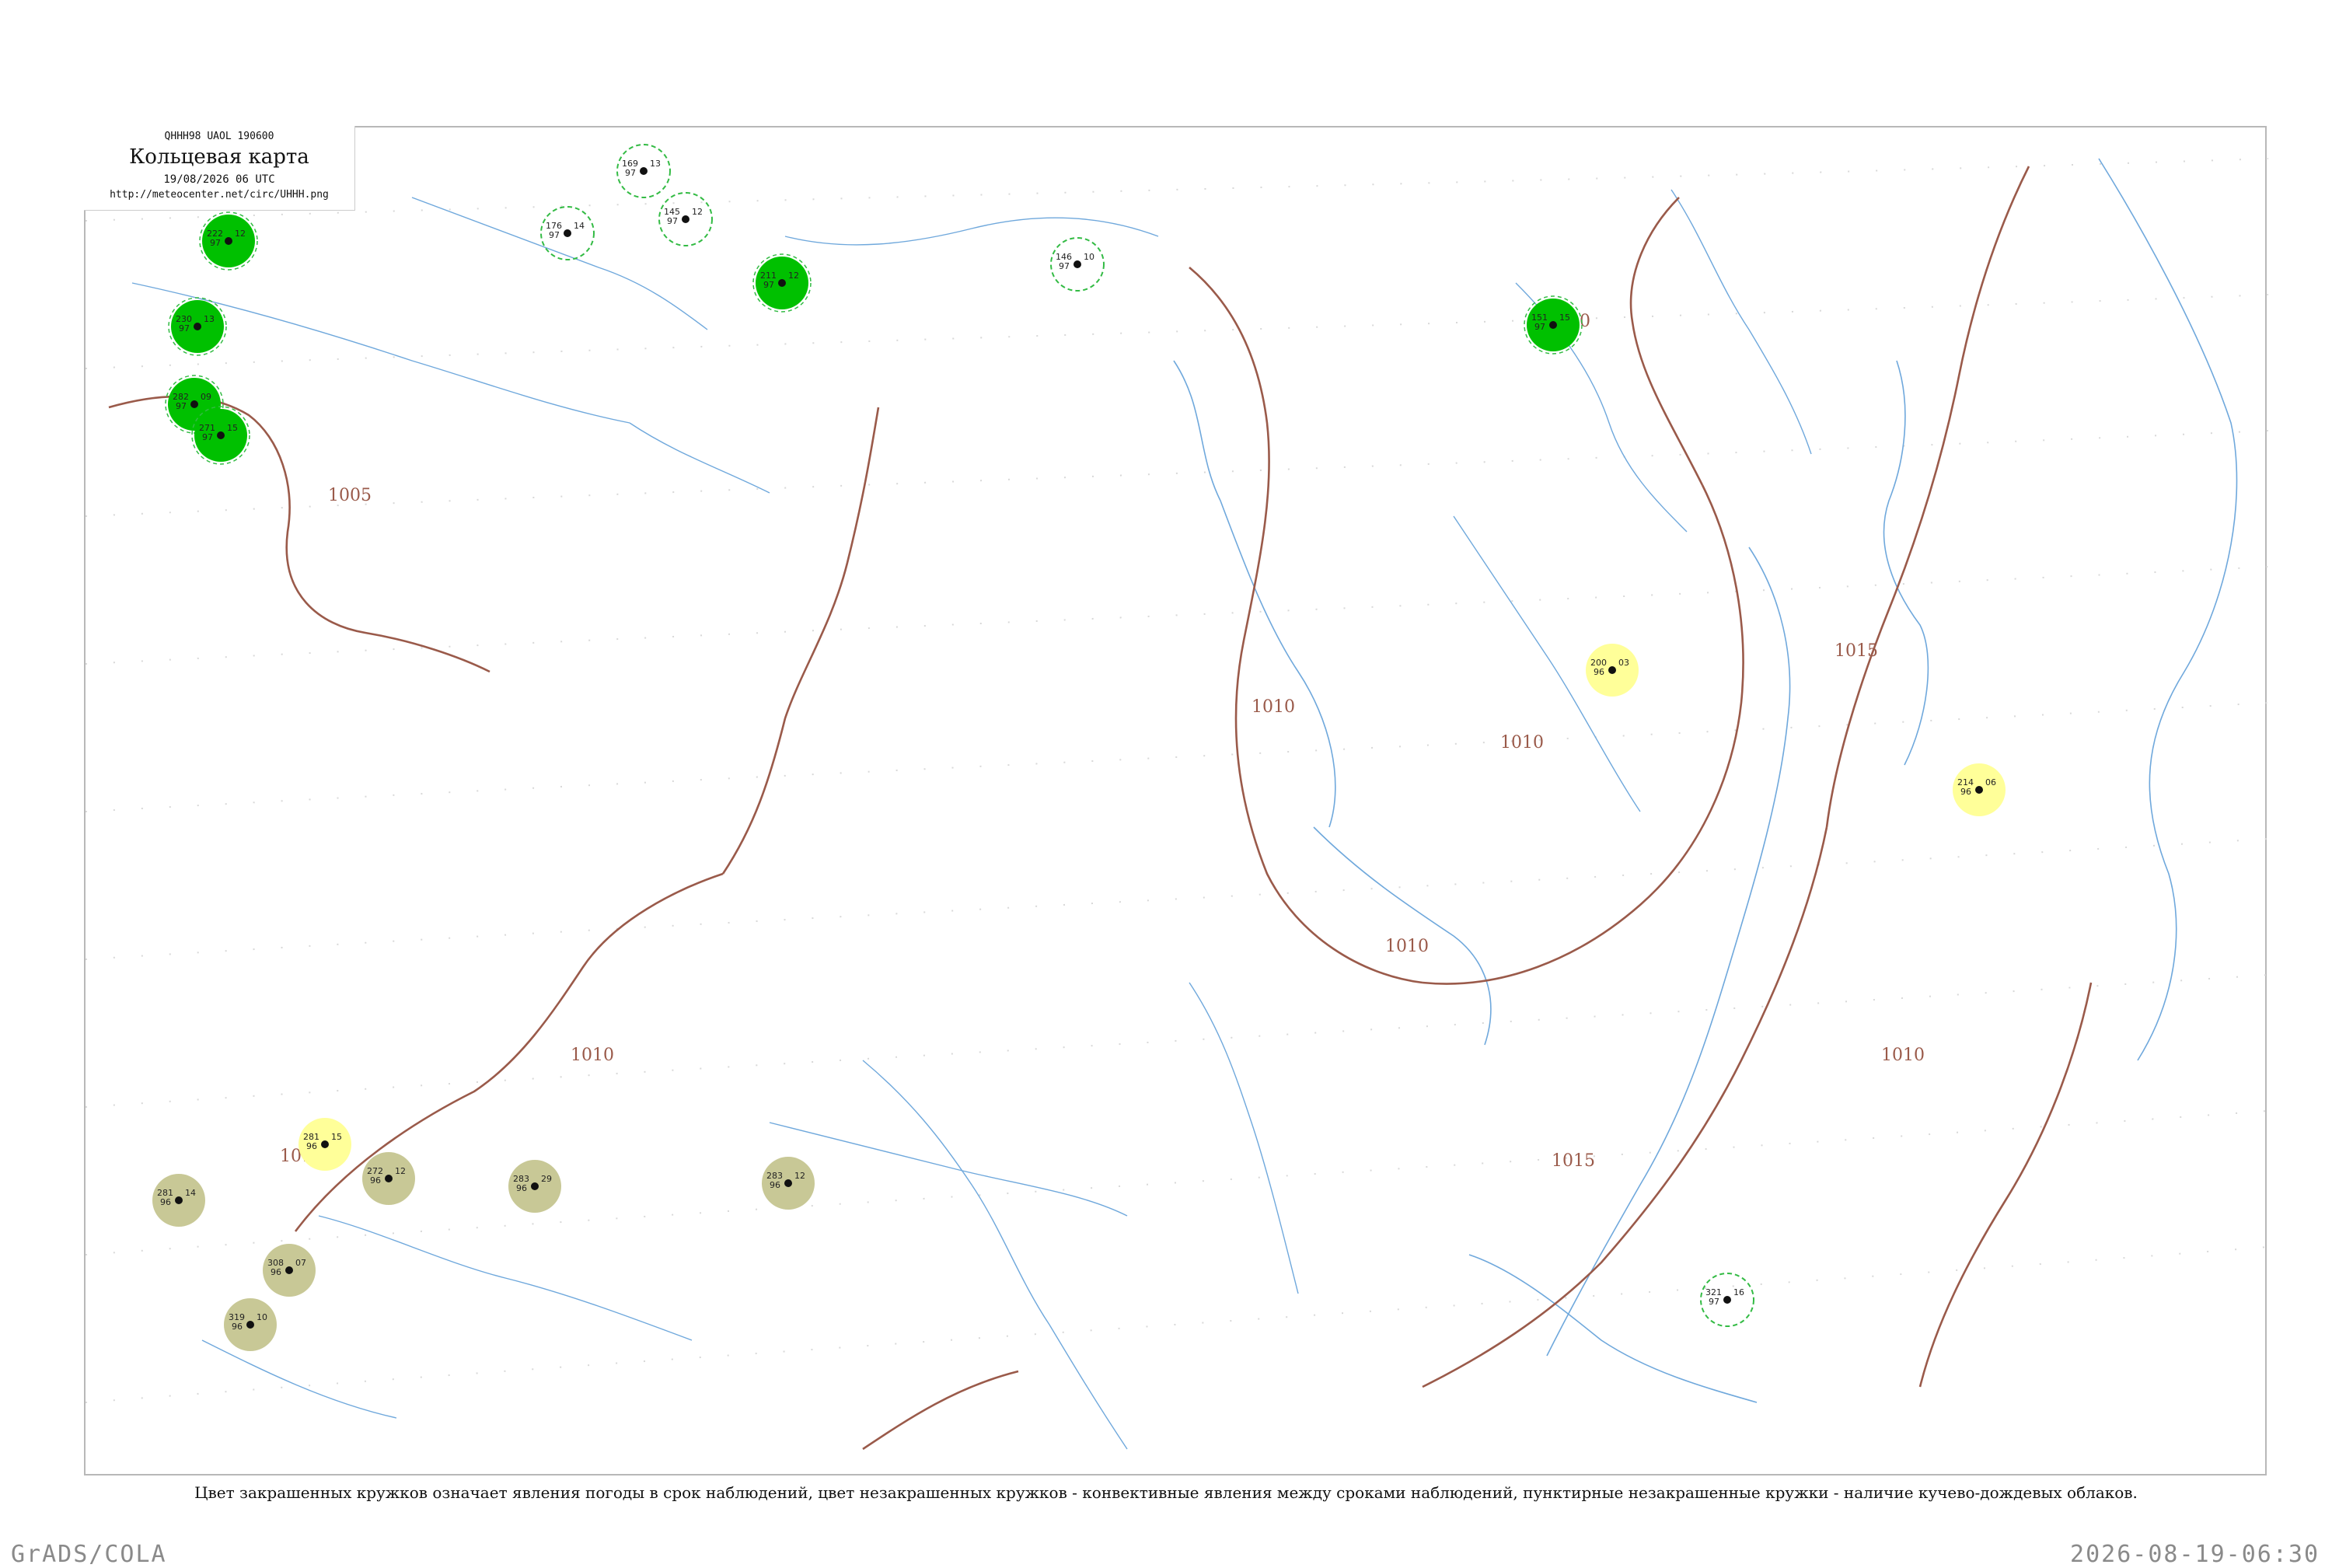 The width and height of the screenshot is (2332, 1568). I want to click on station-marker: 2729612, so click(388, 1178).